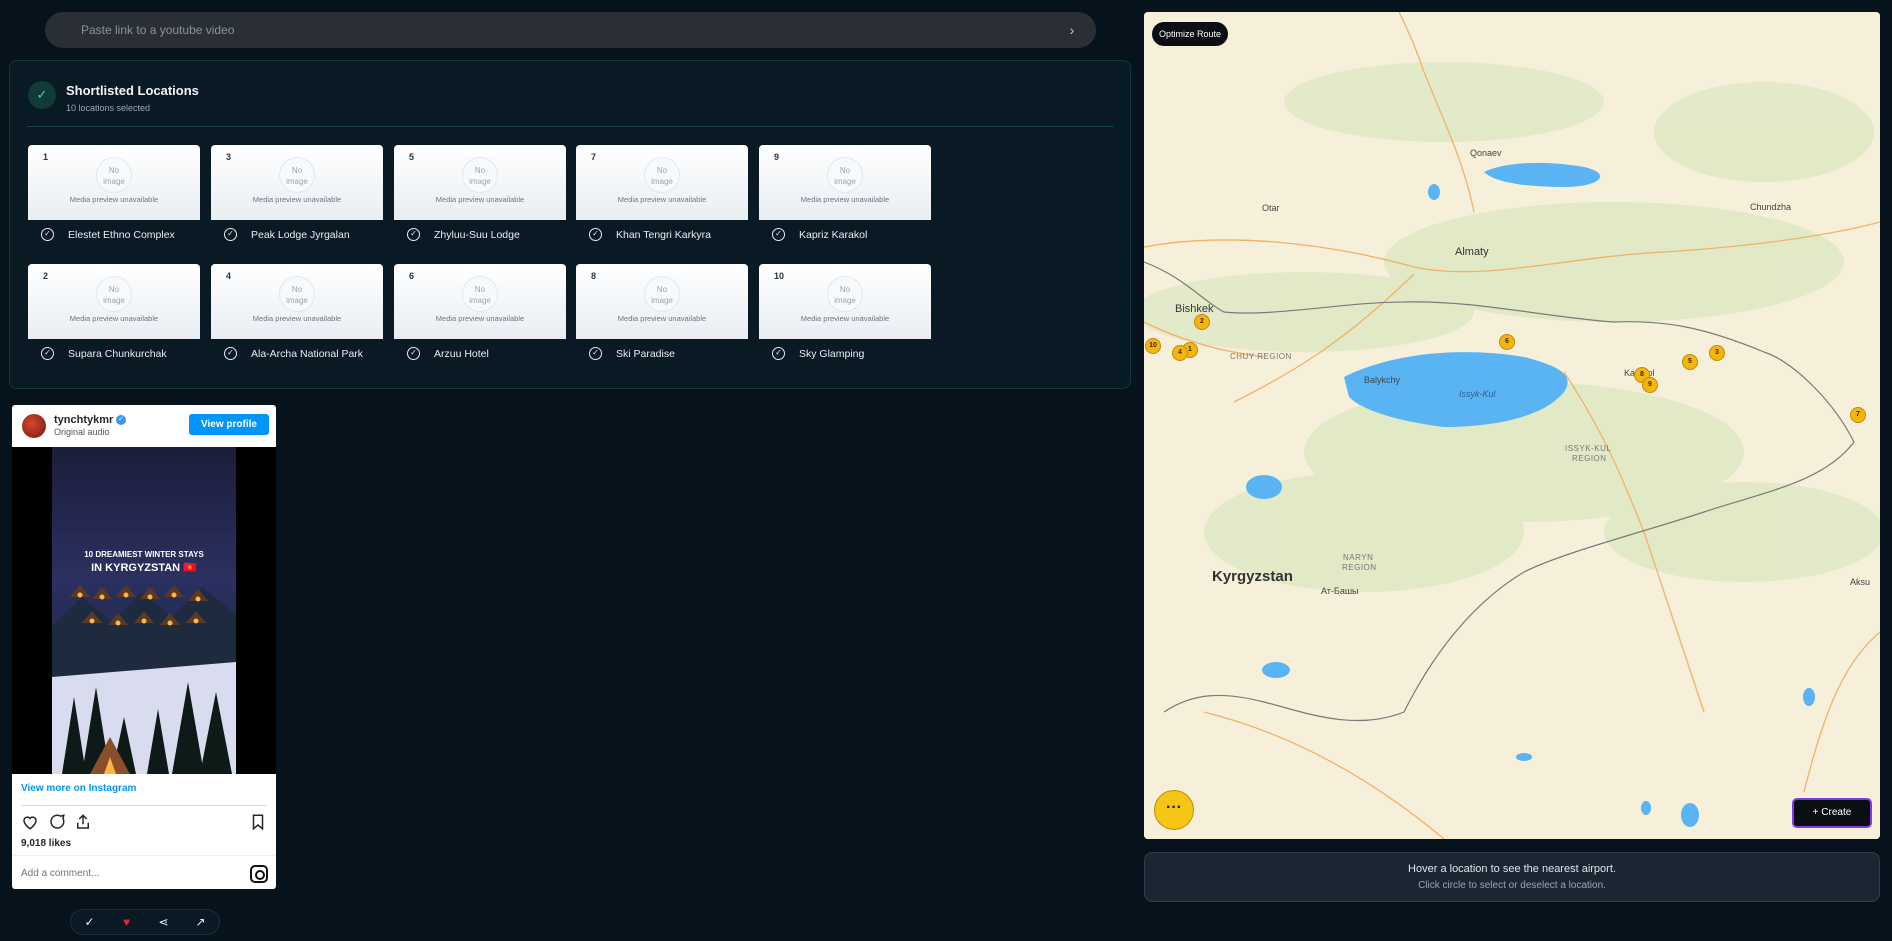  I want to click on location-number: 7, so click(594, 157).